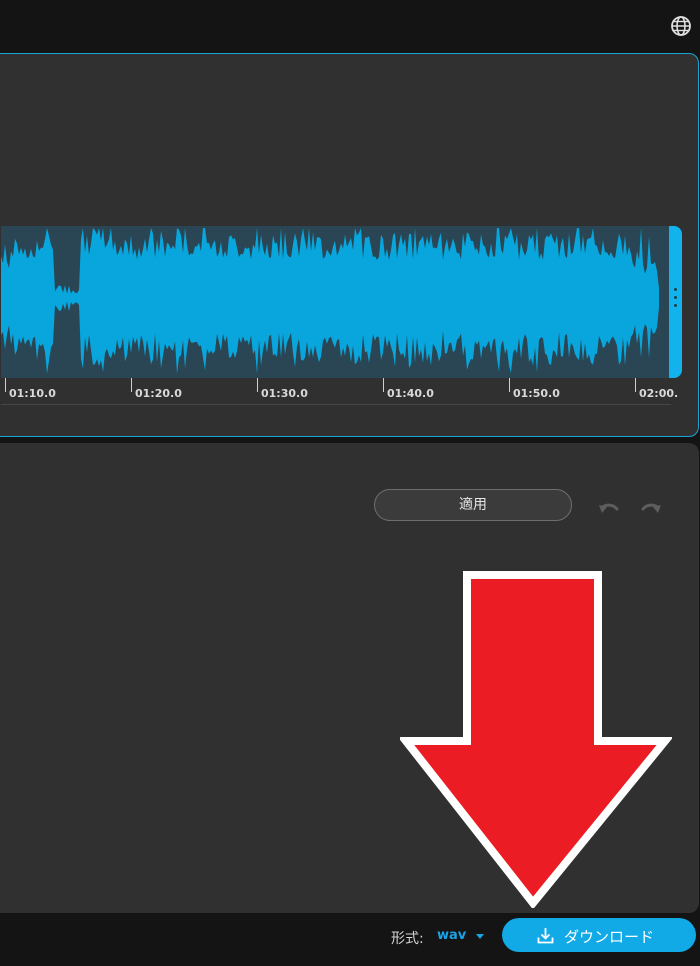 This screenshot has height=966, width=700. Describe the element at coordinates (681, 26) in the screenshot. I see `globe-icon` at that location.